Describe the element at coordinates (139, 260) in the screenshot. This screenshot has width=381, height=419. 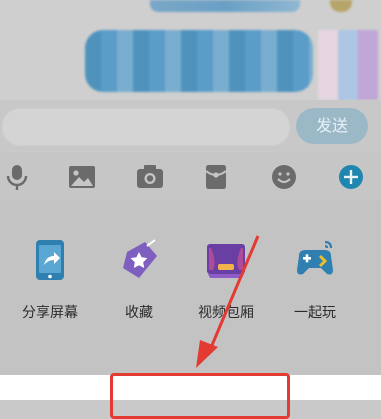
I see `favorites-icon` at that location.